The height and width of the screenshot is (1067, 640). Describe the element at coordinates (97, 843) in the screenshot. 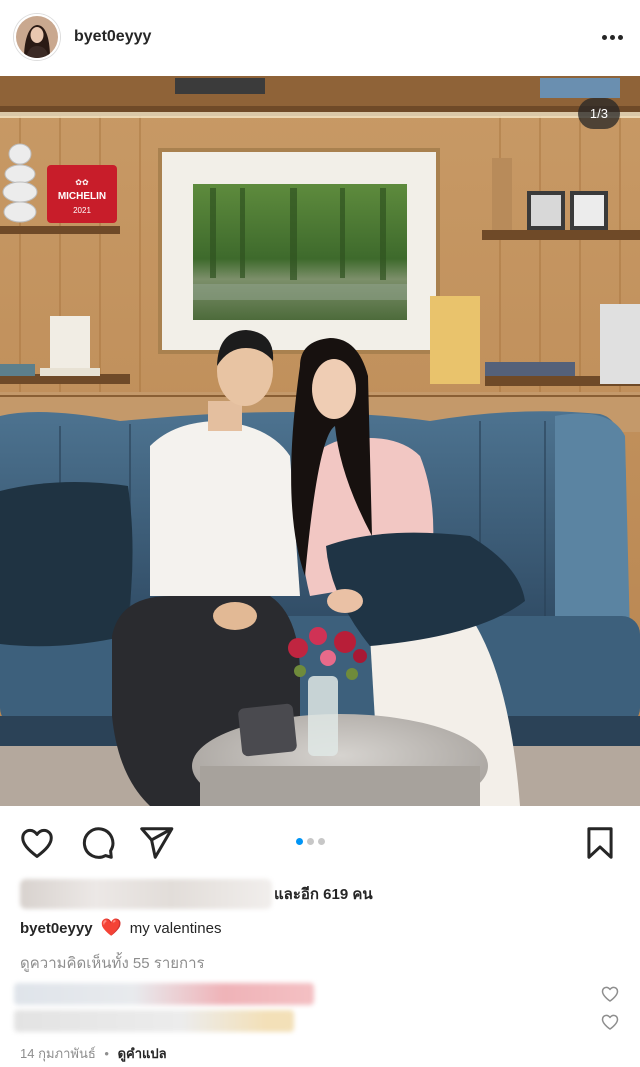

I see `comment-bubble-icon` at that location.